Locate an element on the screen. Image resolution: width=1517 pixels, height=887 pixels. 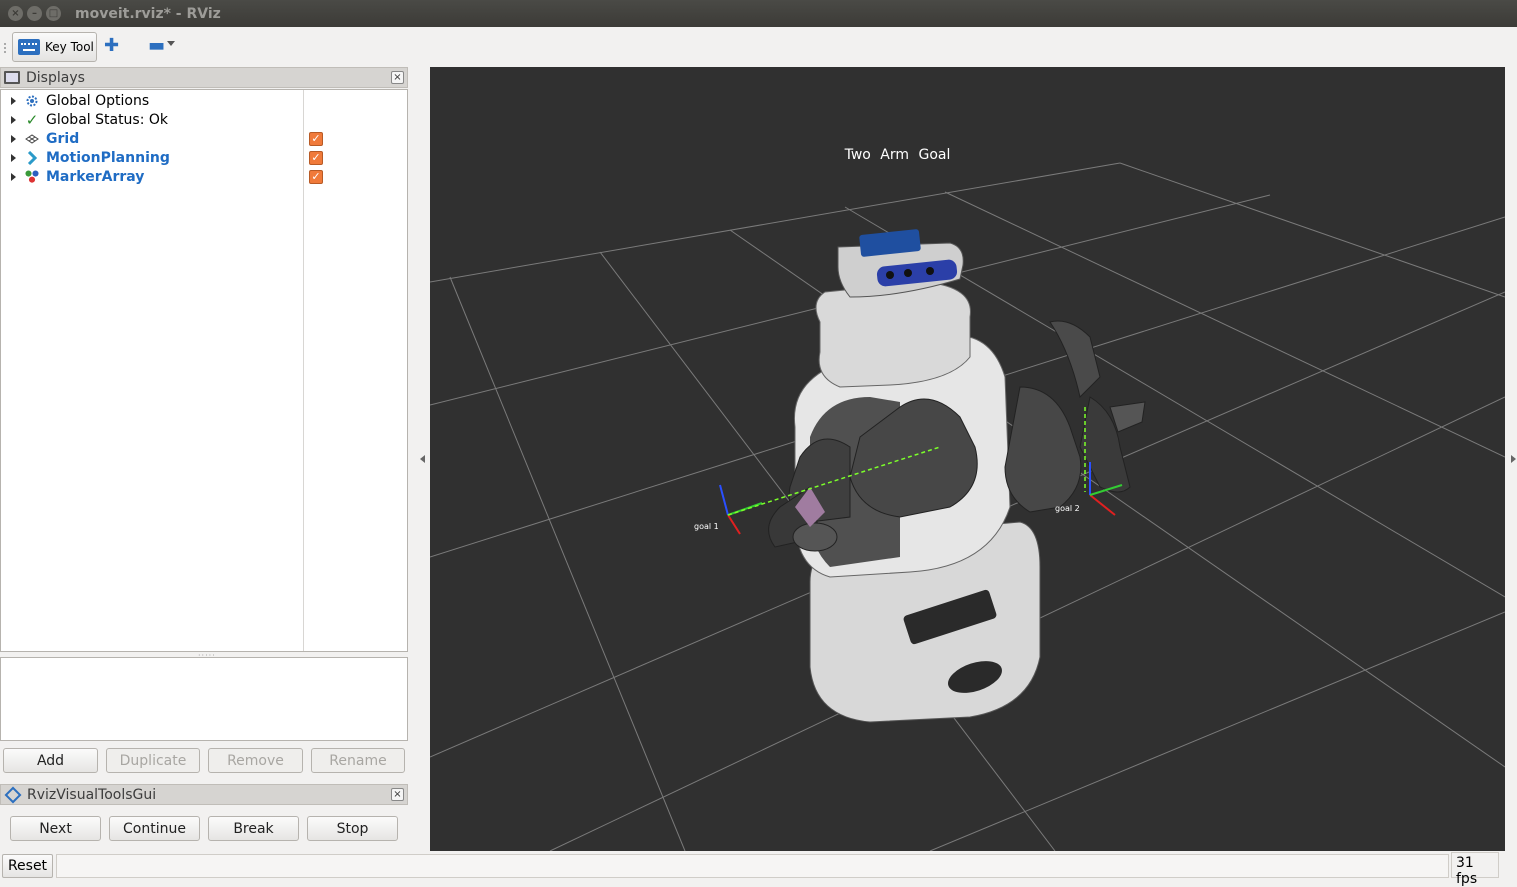
tree-item-label: Global Status: Ok is located at coordinates (107, 119).